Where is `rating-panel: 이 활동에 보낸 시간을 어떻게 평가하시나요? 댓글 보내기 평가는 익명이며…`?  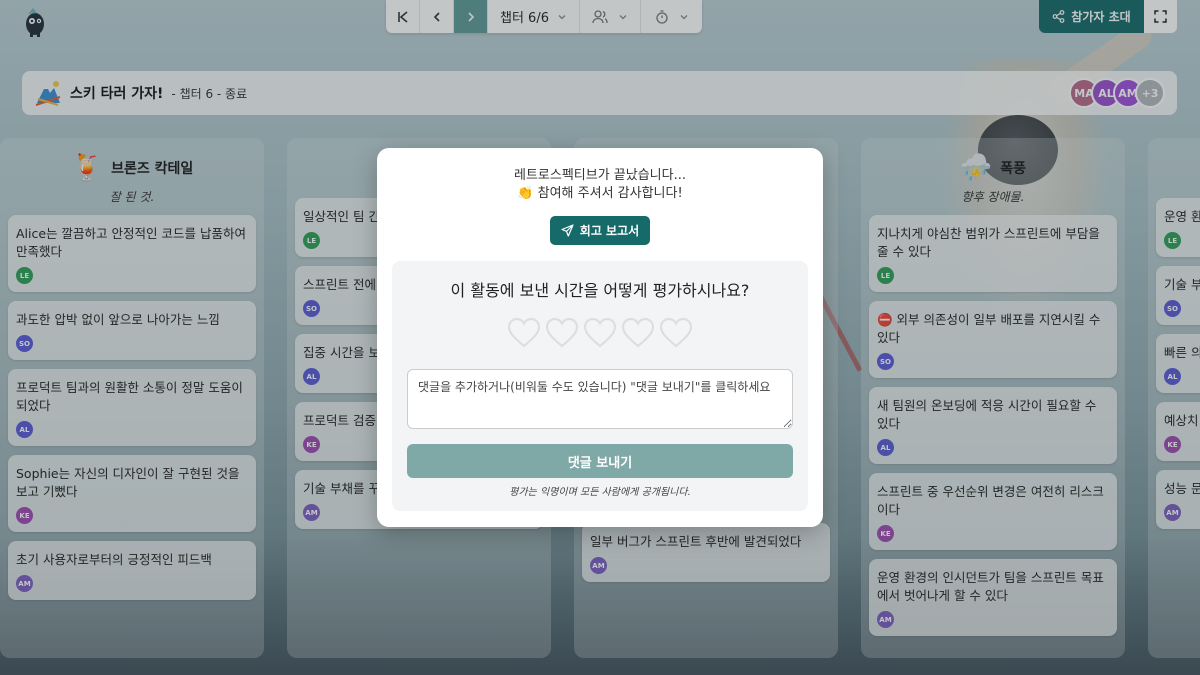
rating-panel: 이 활동에 보낸 시간을 어떻게 평가하시나요? 댓글 보내기 평가는 익명이며… is located at coordinates (600, 386).